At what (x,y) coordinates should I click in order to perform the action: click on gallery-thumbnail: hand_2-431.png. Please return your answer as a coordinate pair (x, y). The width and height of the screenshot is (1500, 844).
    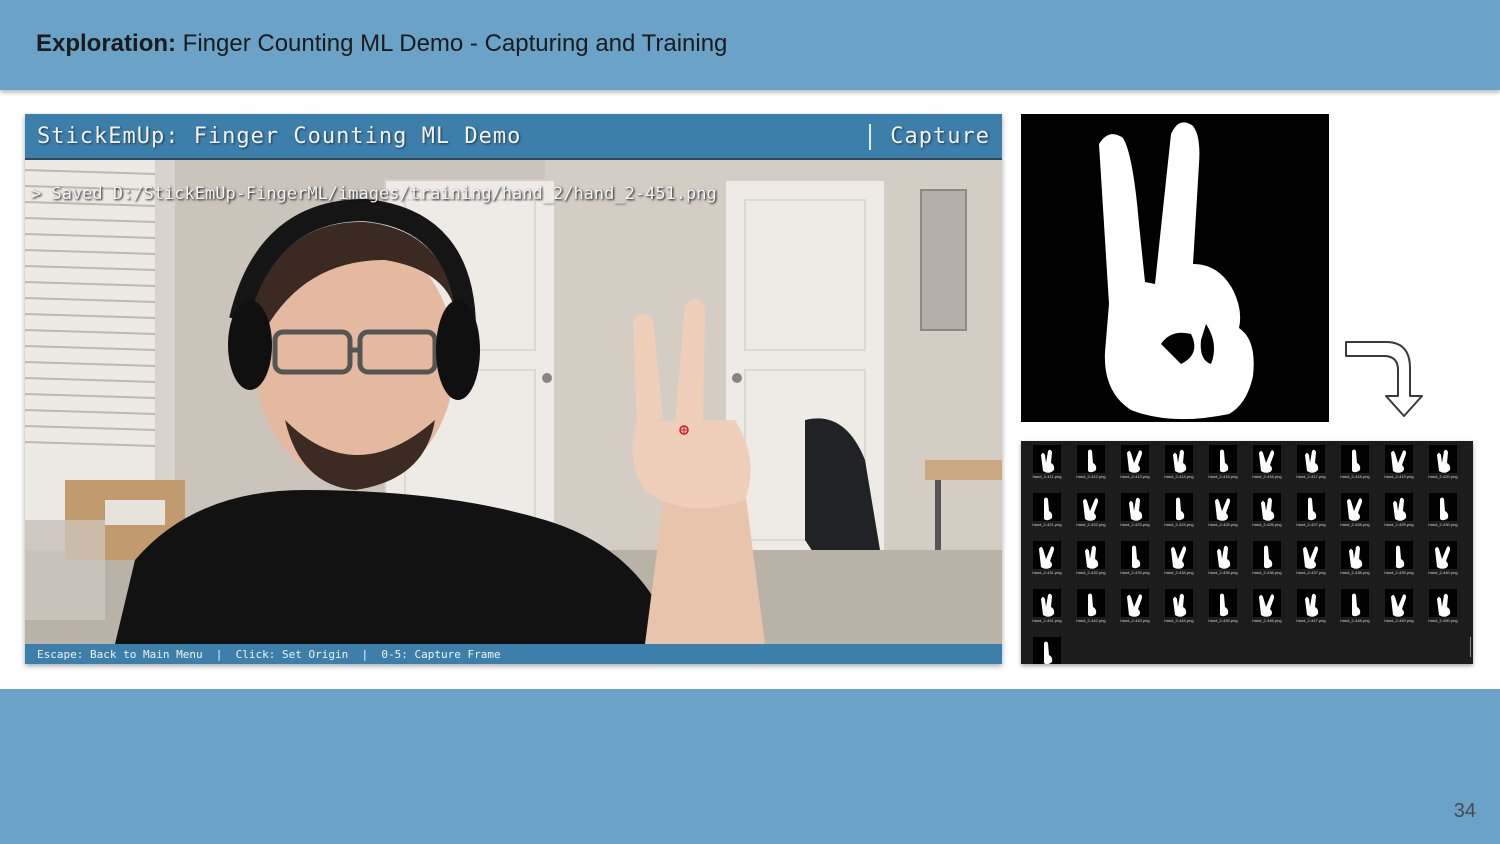
    Looking at the image, I should click on (1047, 561).